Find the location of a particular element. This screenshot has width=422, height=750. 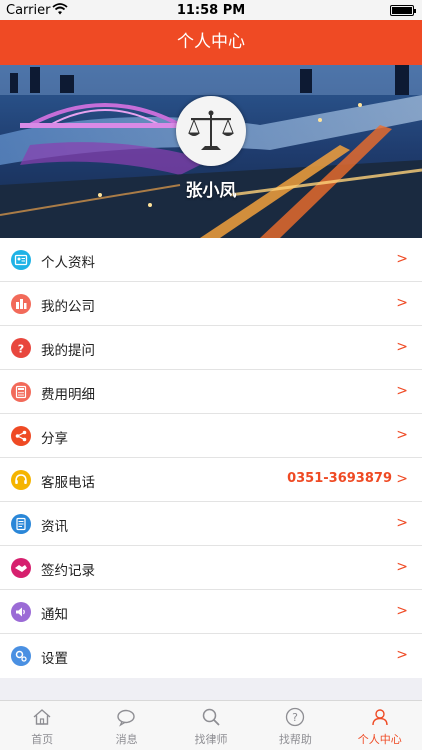

menu-item-label: 签约记录 is located at coordinates (68, 571).